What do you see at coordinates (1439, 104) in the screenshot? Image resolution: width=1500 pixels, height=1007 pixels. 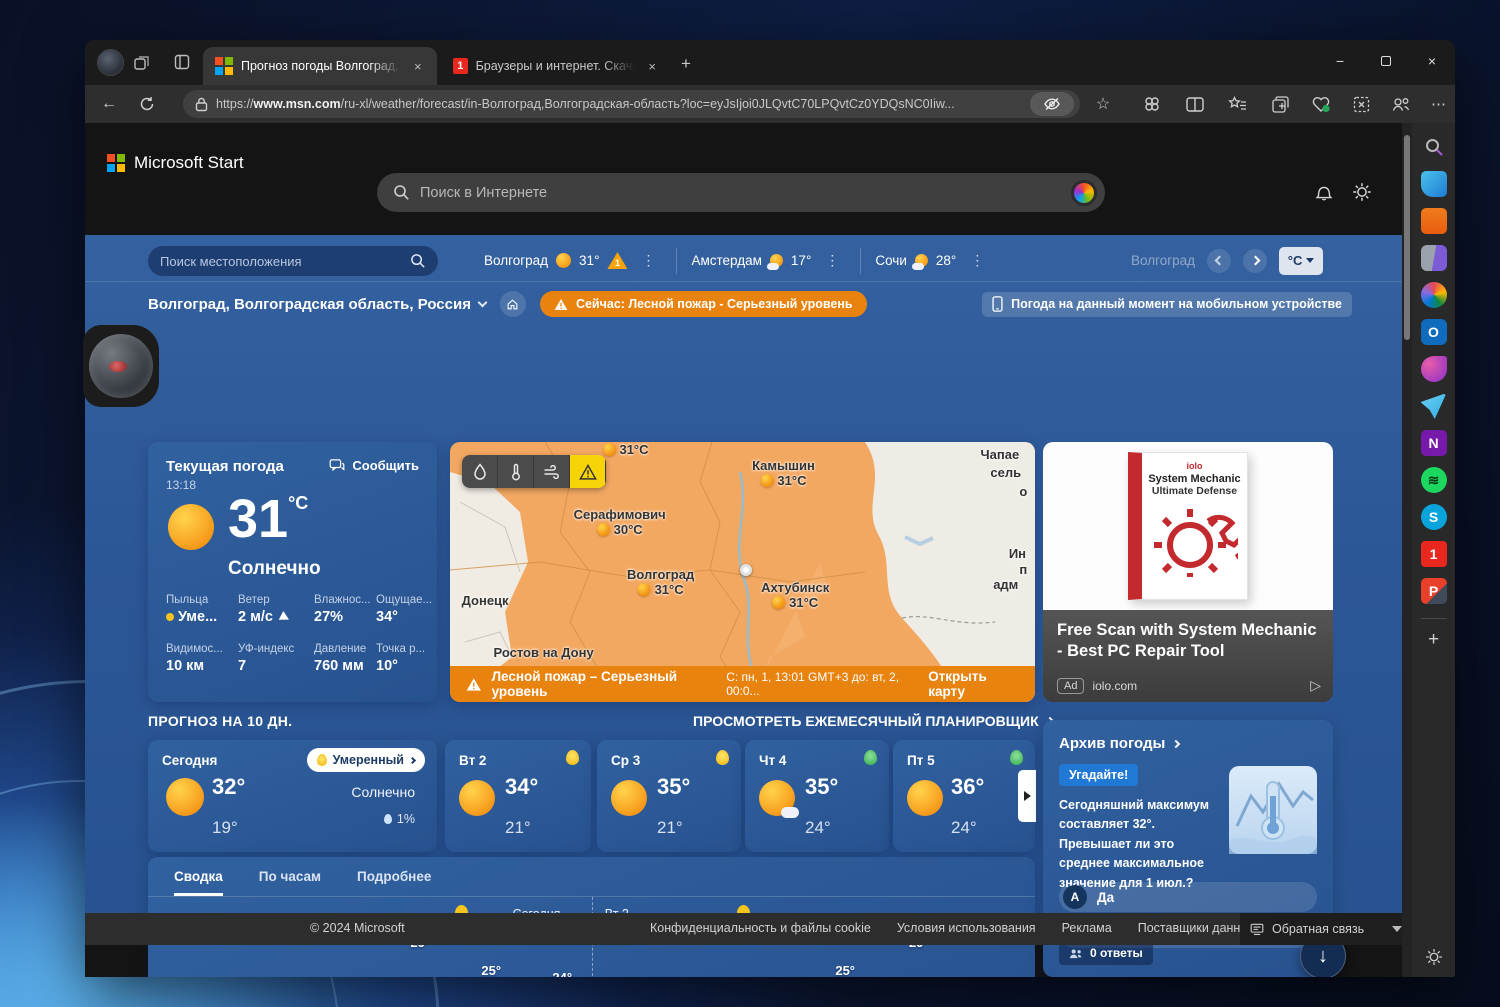 I see `settings-more-icon: ⋯` at bounding box center [1439, 104].